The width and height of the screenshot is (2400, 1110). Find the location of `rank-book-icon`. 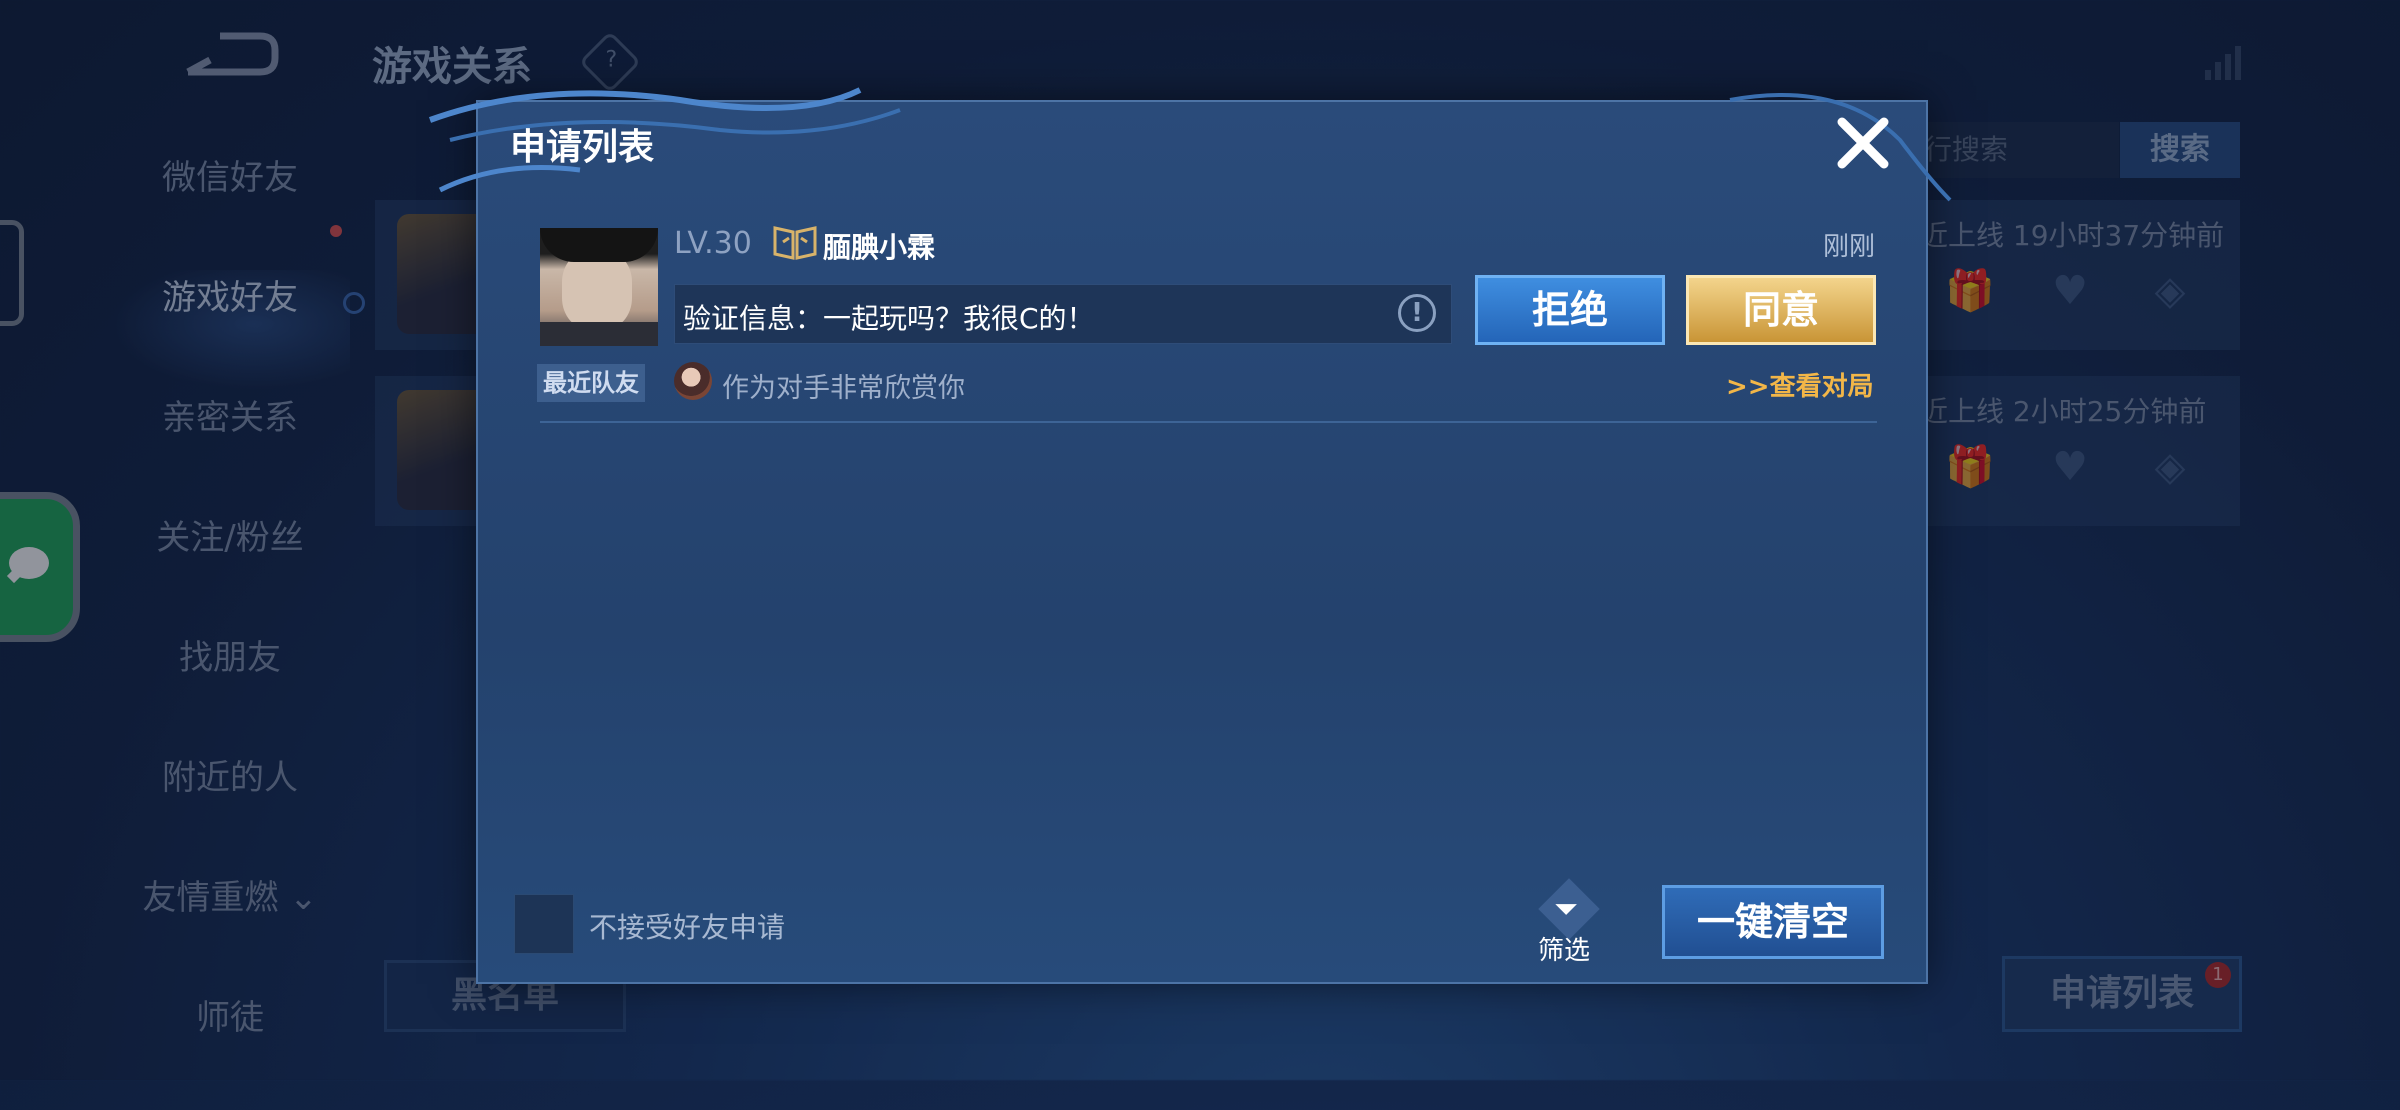

rank-book-icon is located at coordinates (795, 243).